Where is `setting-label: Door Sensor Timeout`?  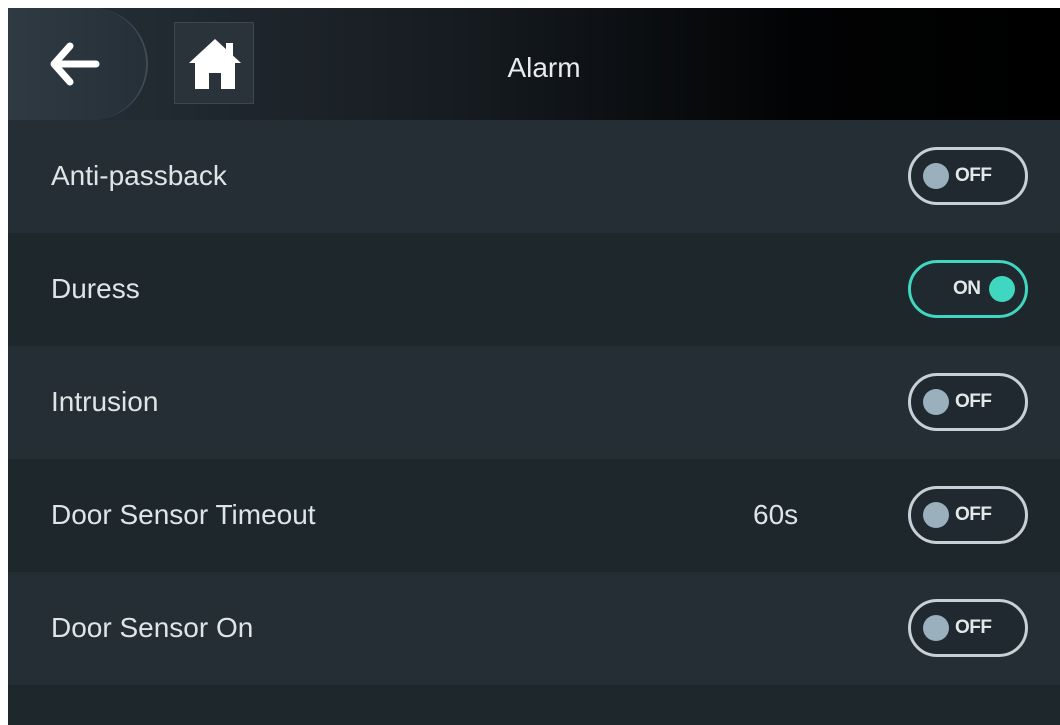
setting-label: Door Sensor Timeout is located at coordinates (183, 514).